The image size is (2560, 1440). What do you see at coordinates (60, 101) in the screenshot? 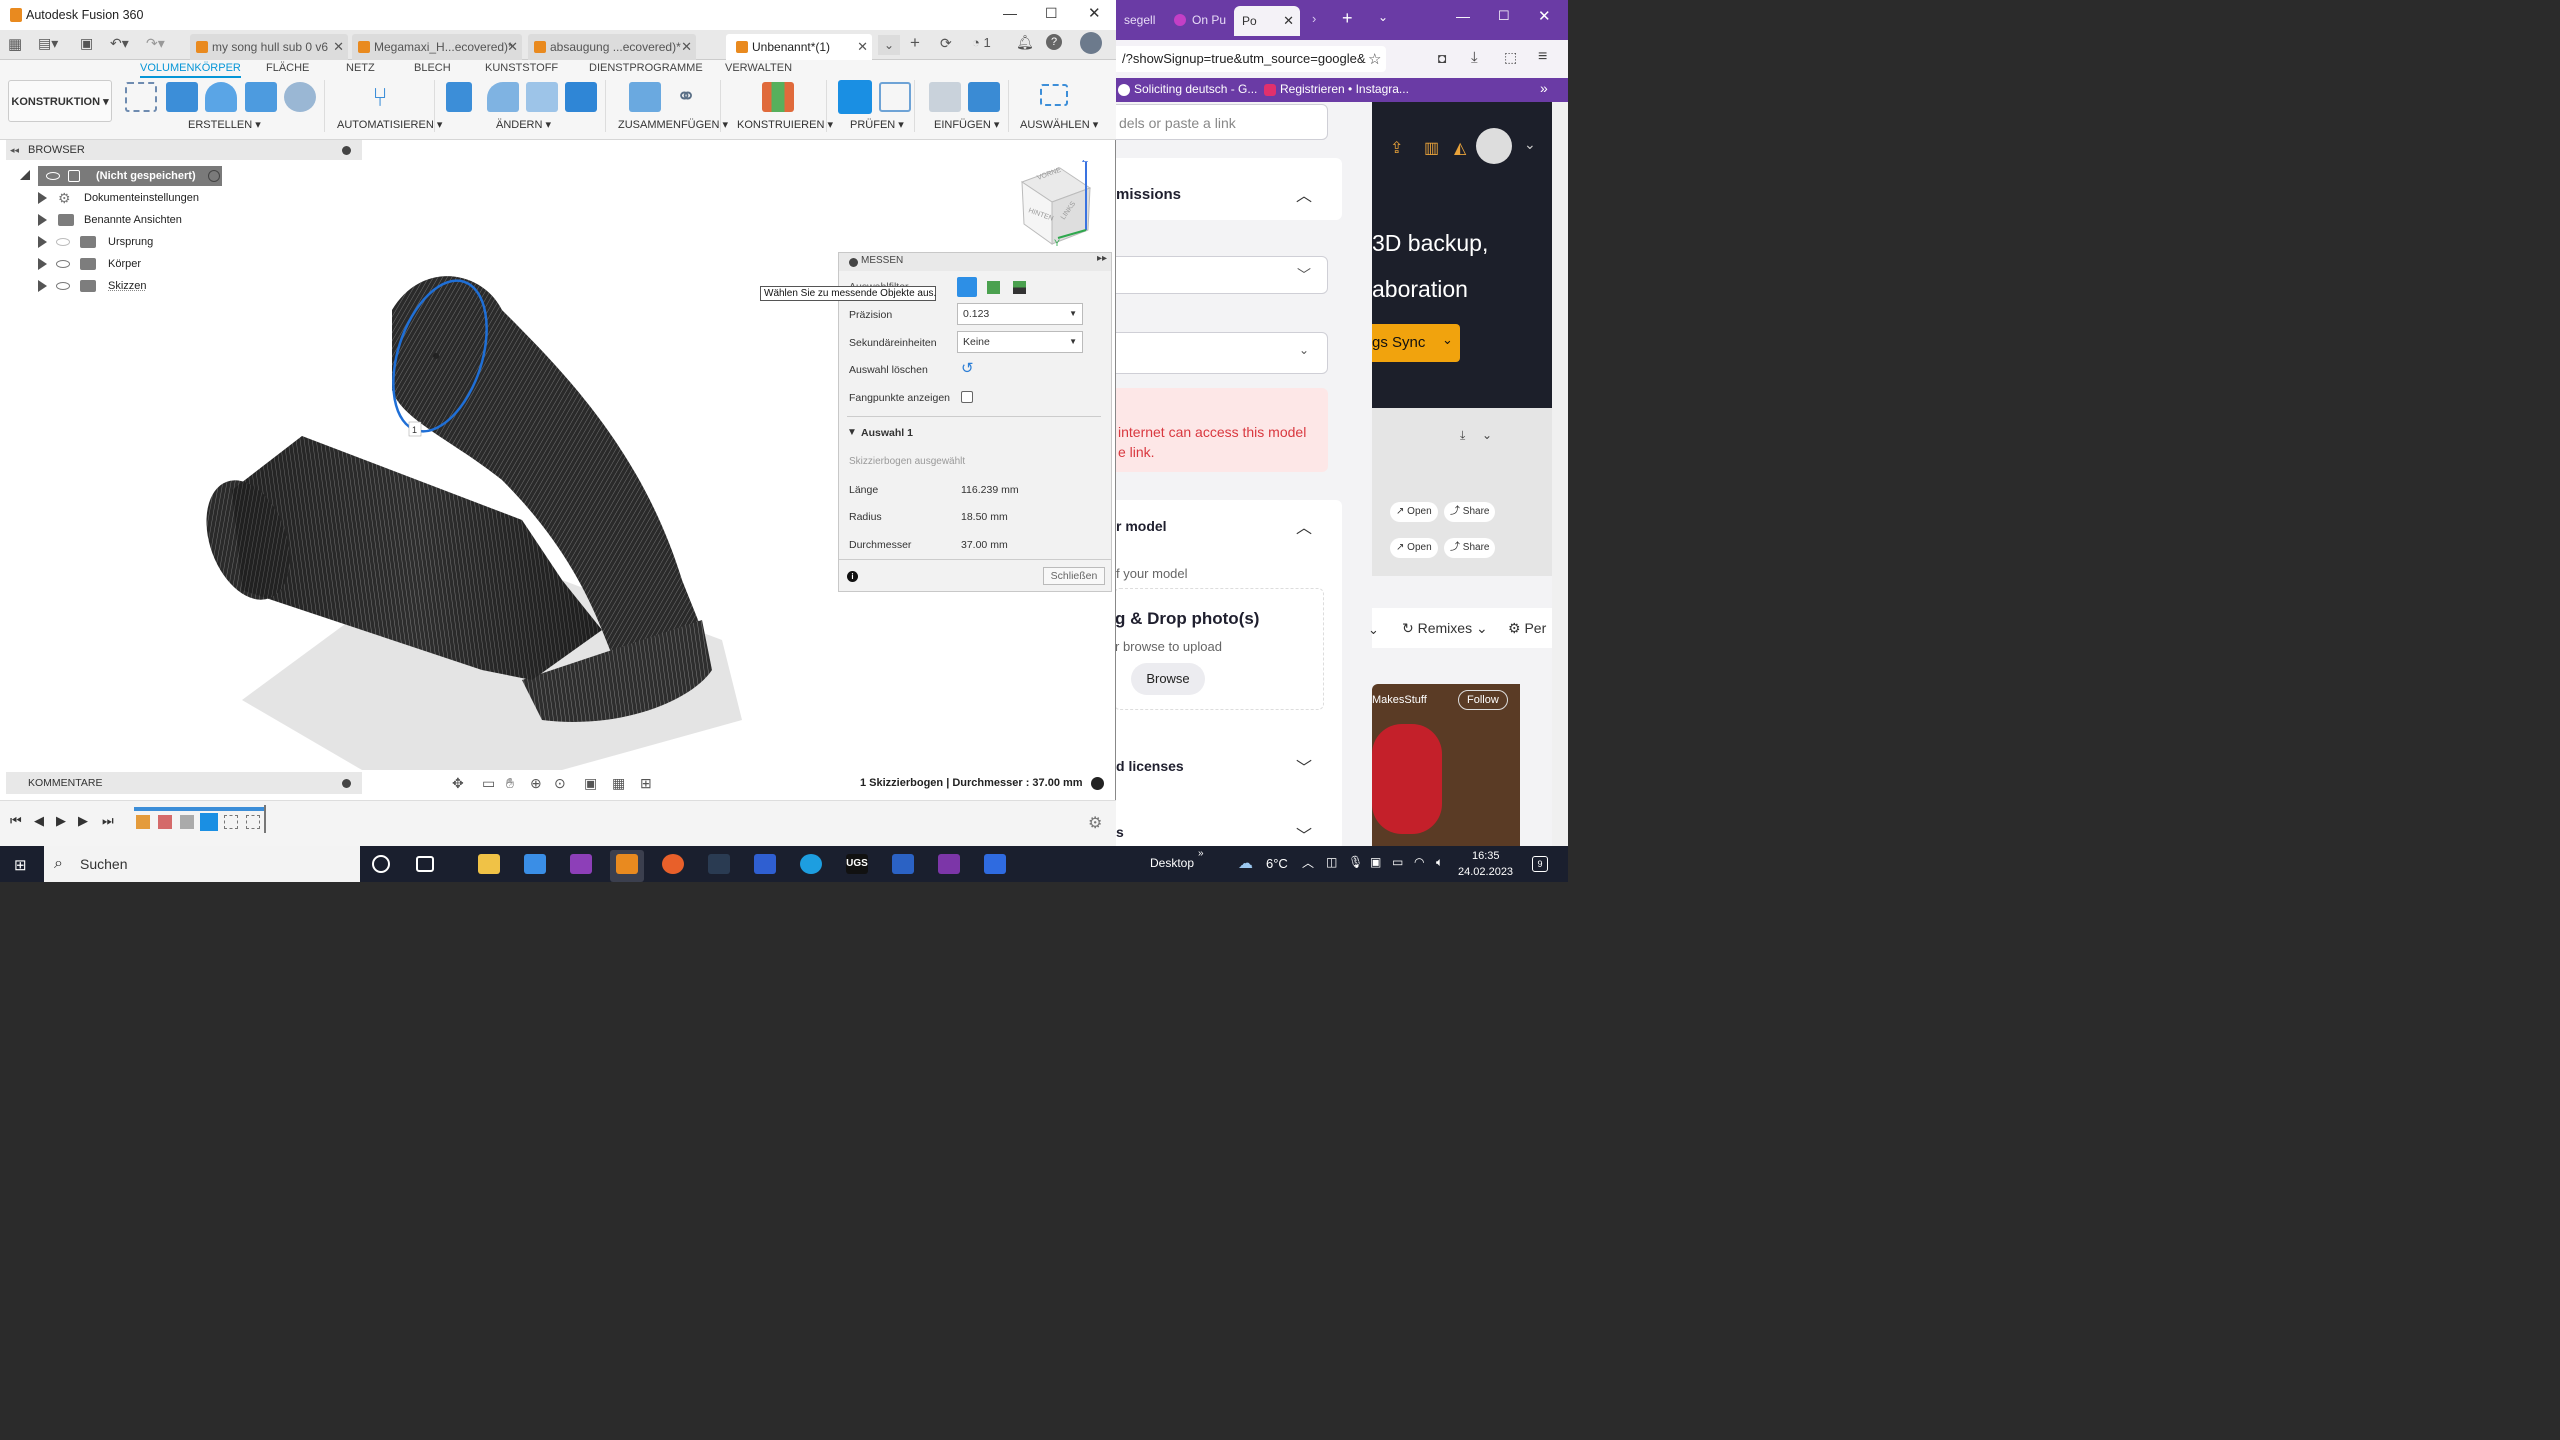
I see `workspace-selector: KONSTRUKTION ▾` at bounding box center [60, 101].